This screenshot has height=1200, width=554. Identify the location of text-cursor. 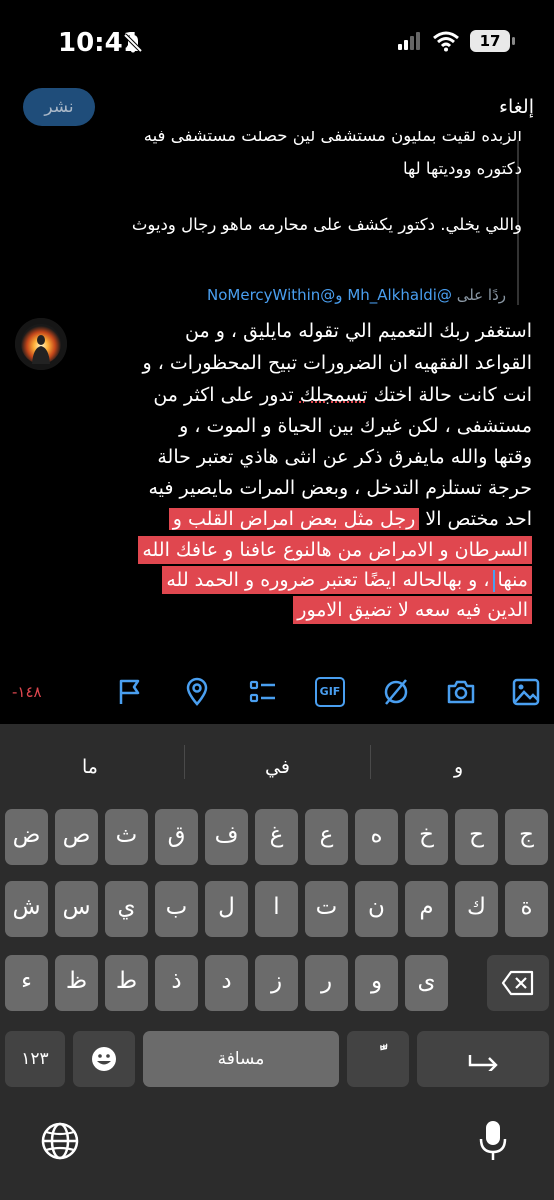
(493, 580).